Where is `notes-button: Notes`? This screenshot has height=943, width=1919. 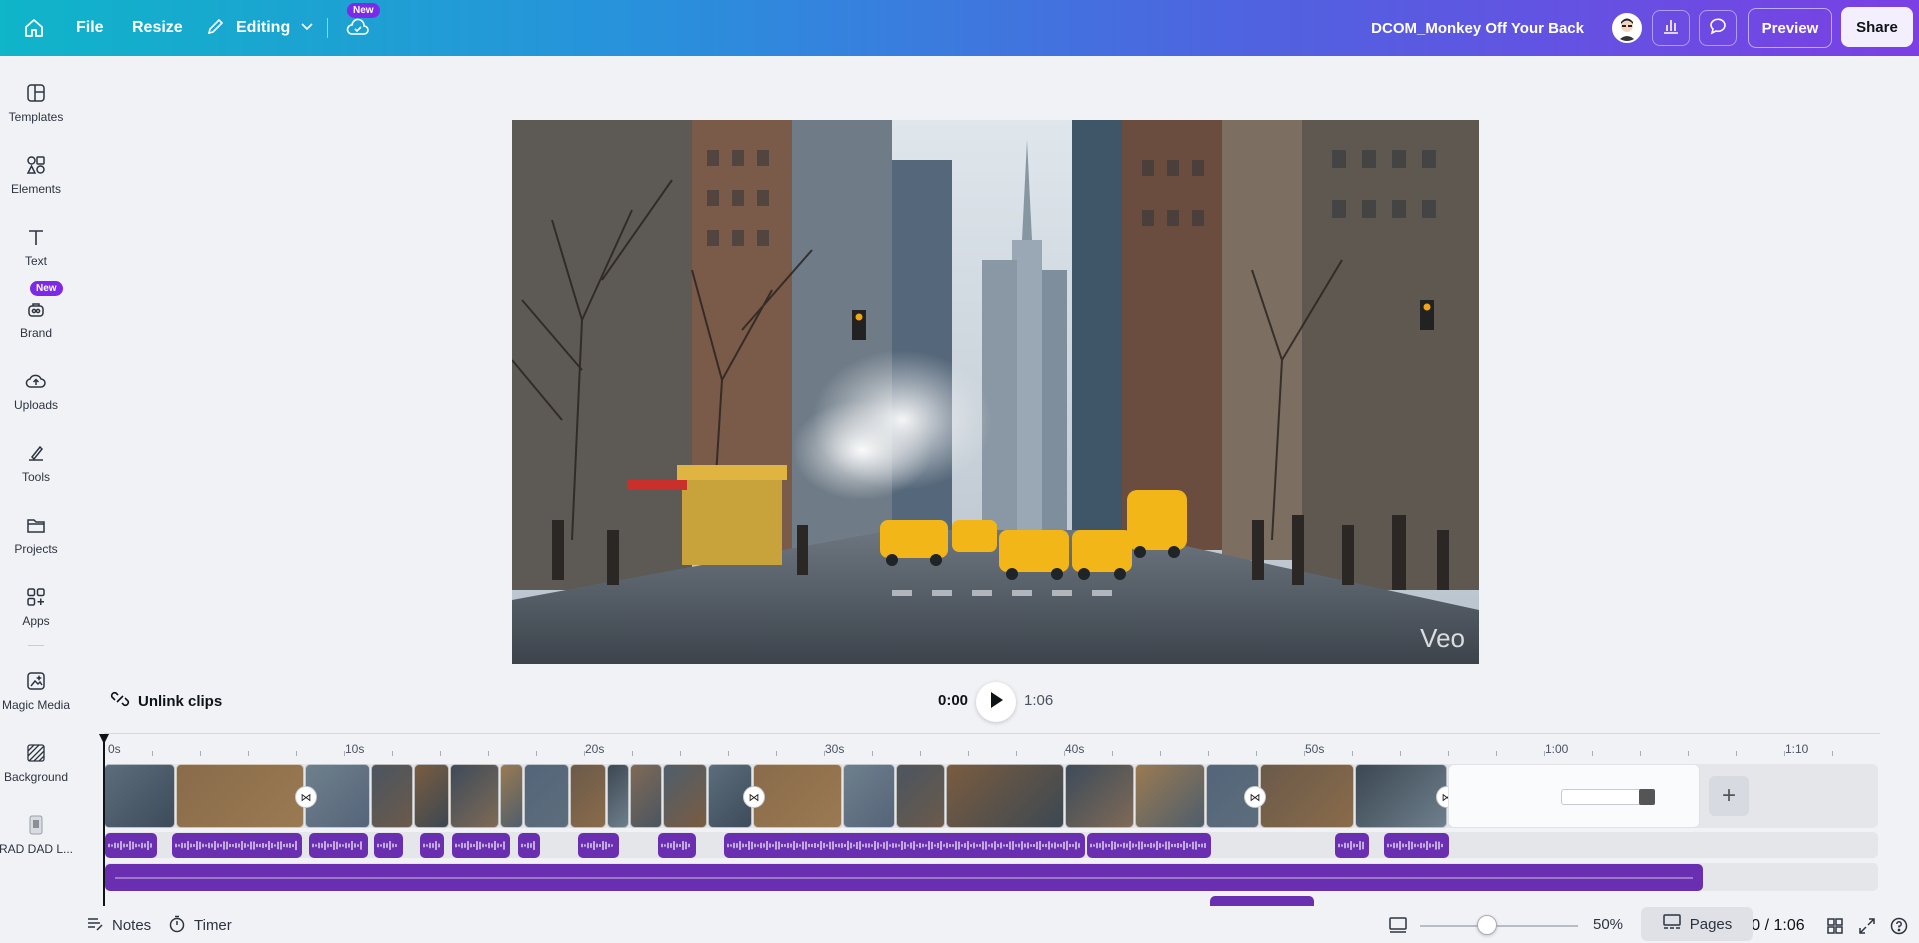
notes-button: Notes is located at coordinates (118, 925).